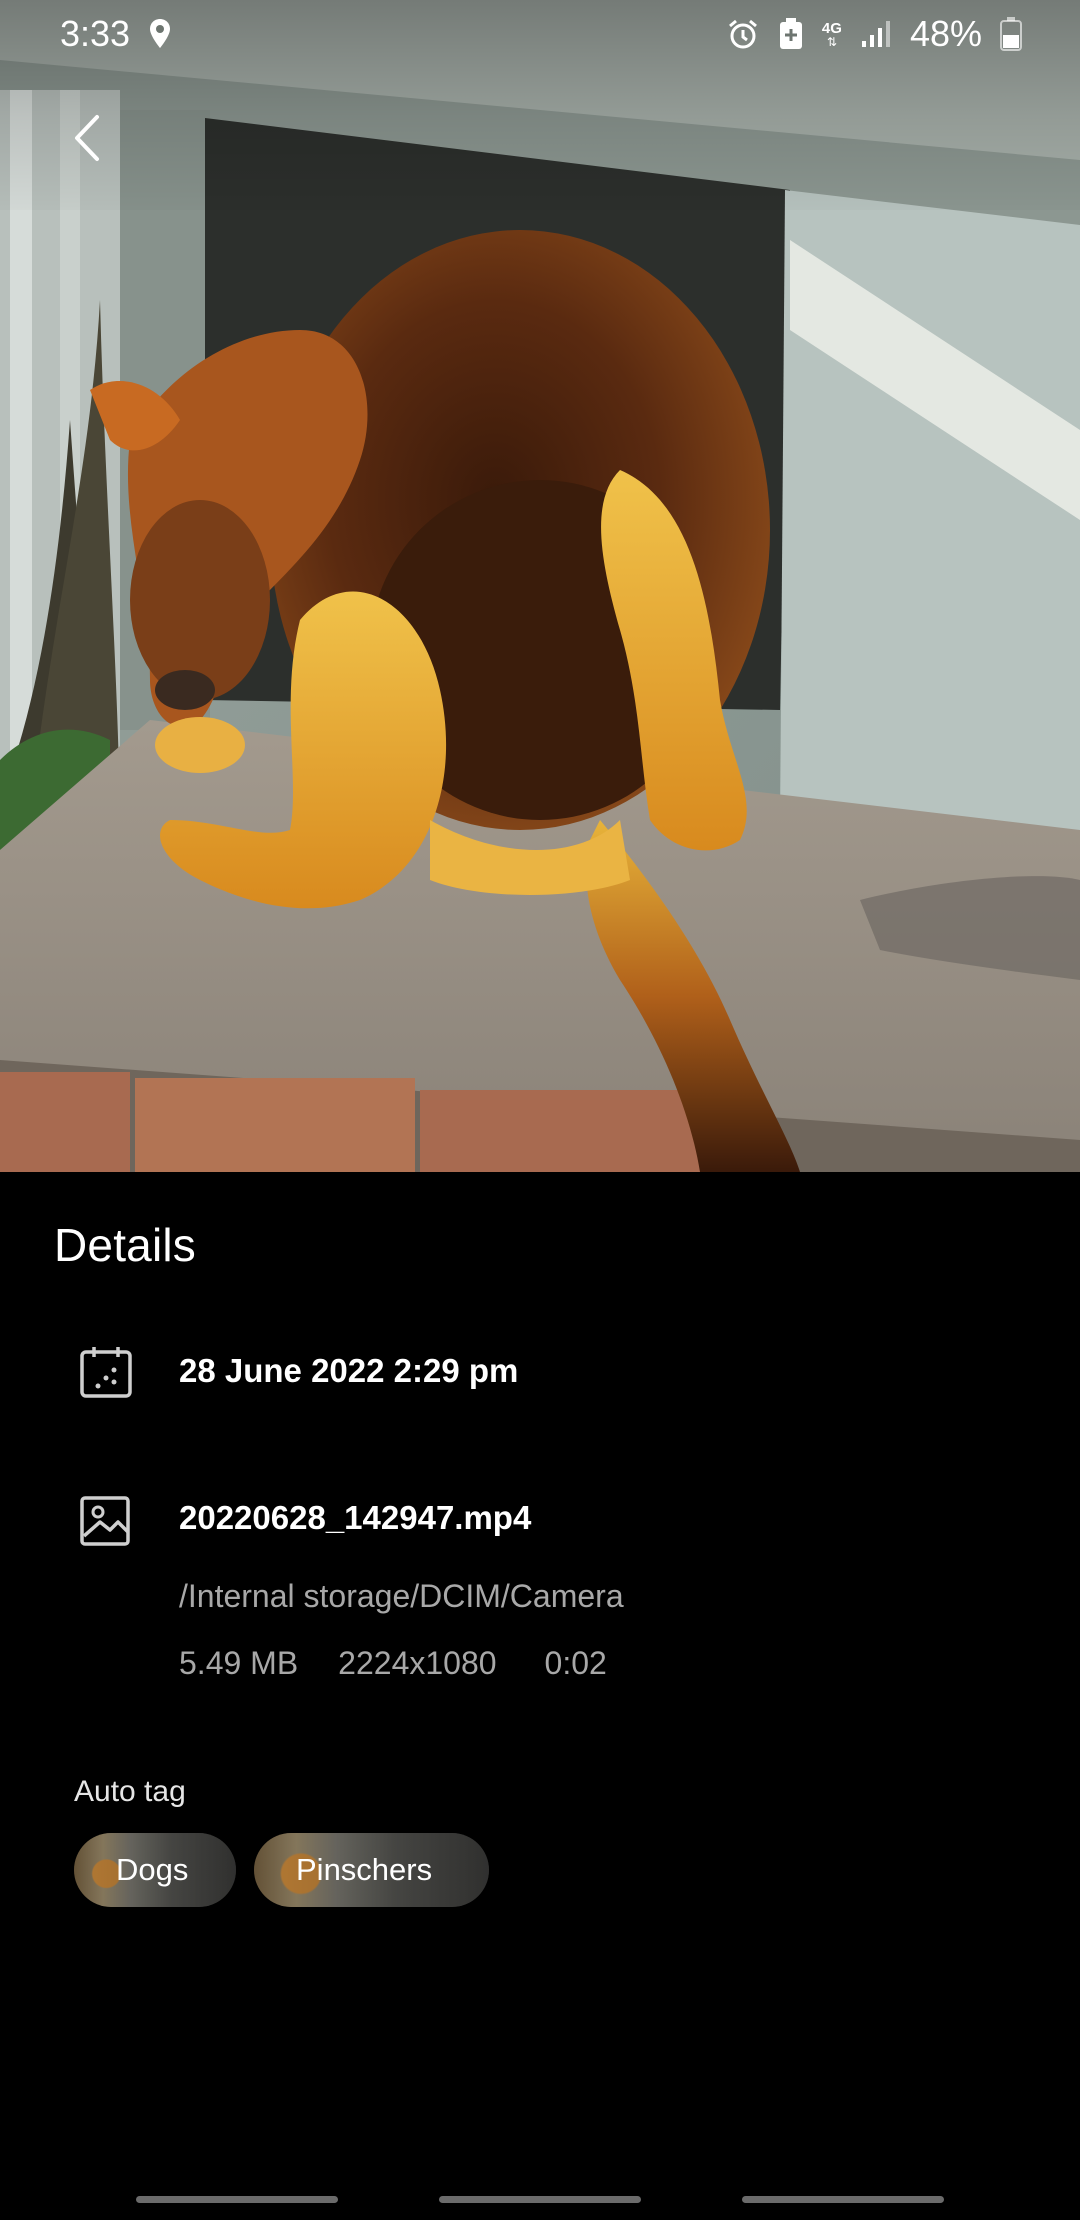  Describe the element at coordinates (237, 2199) in the screenshot. I see `nav-recents-handle` at that location.